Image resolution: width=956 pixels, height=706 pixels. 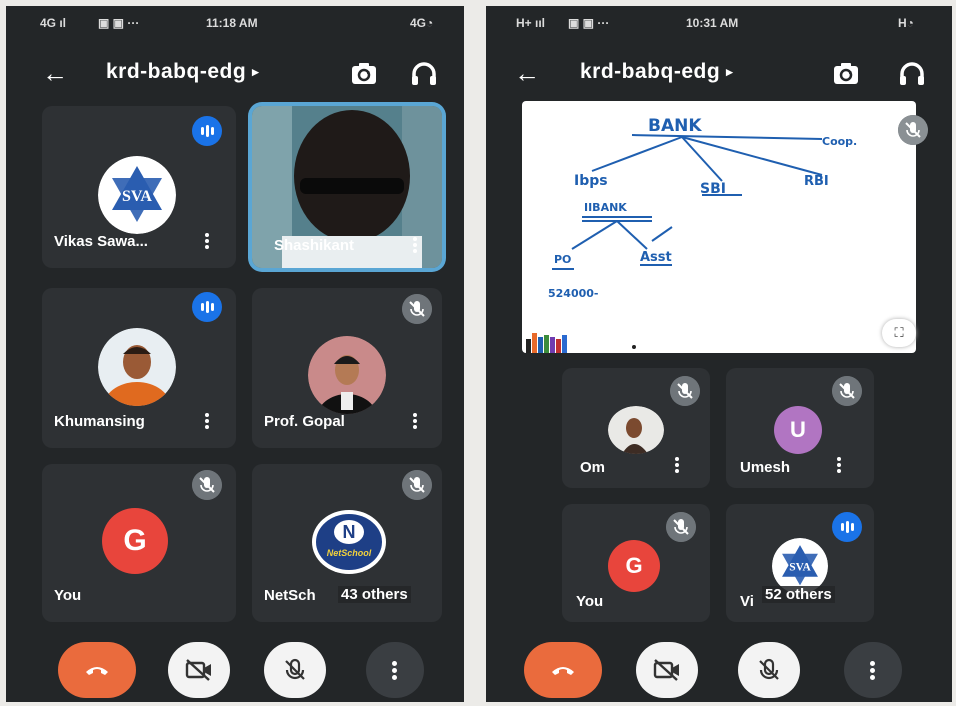 I want to click on participant-tile: Khumansing, so click(x=139, y=368).